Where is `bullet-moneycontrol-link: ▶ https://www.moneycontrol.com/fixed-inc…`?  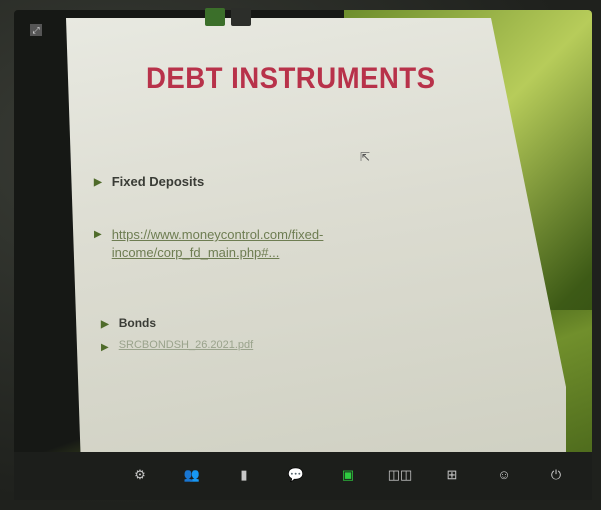 bullet-moneycontrol-link: ▶ https://www.moneycontrol.com/fixed-inc… is located at coordinates (228, 244).